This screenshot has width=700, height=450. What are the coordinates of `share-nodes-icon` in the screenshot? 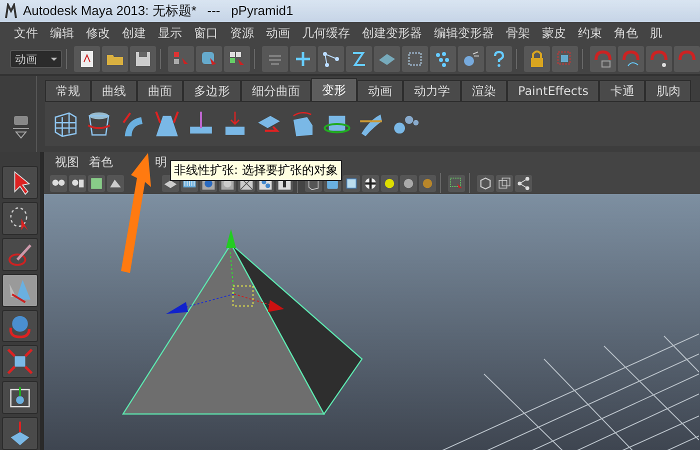 It's located at (523, 183).